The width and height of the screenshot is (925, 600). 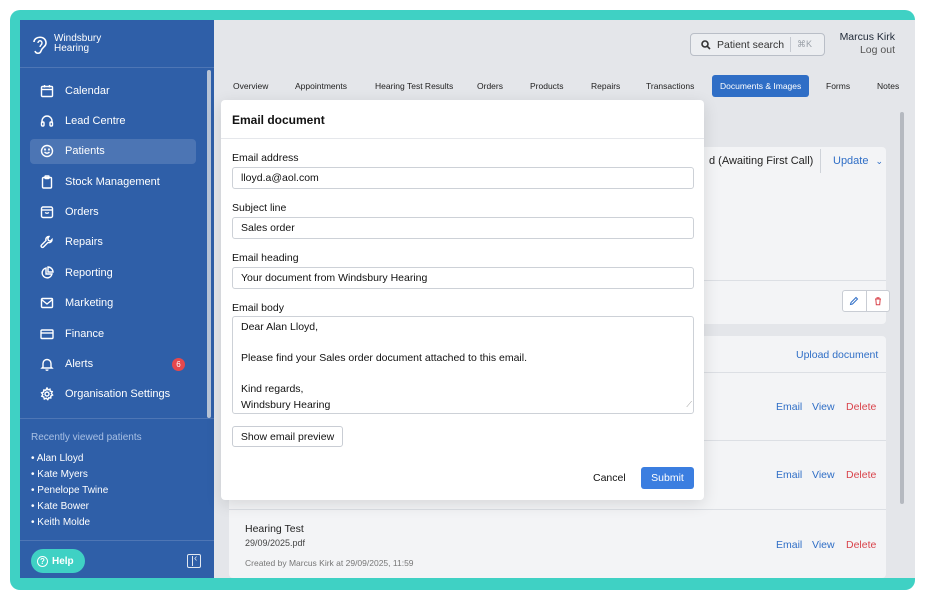 I want to click on sidebar-item-stock-management: Stock Management, so click(x=113, y=181).